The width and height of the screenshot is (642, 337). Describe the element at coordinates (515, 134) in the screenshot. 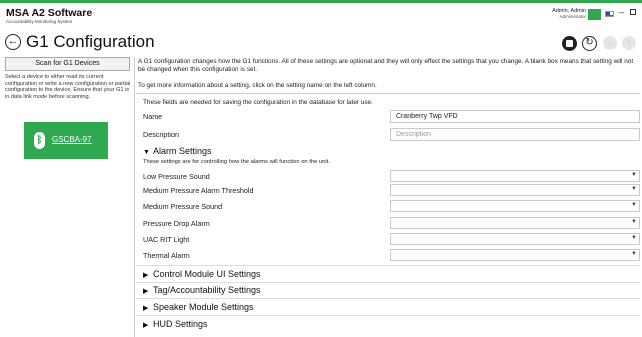

I see `description-field: Description` at that location.